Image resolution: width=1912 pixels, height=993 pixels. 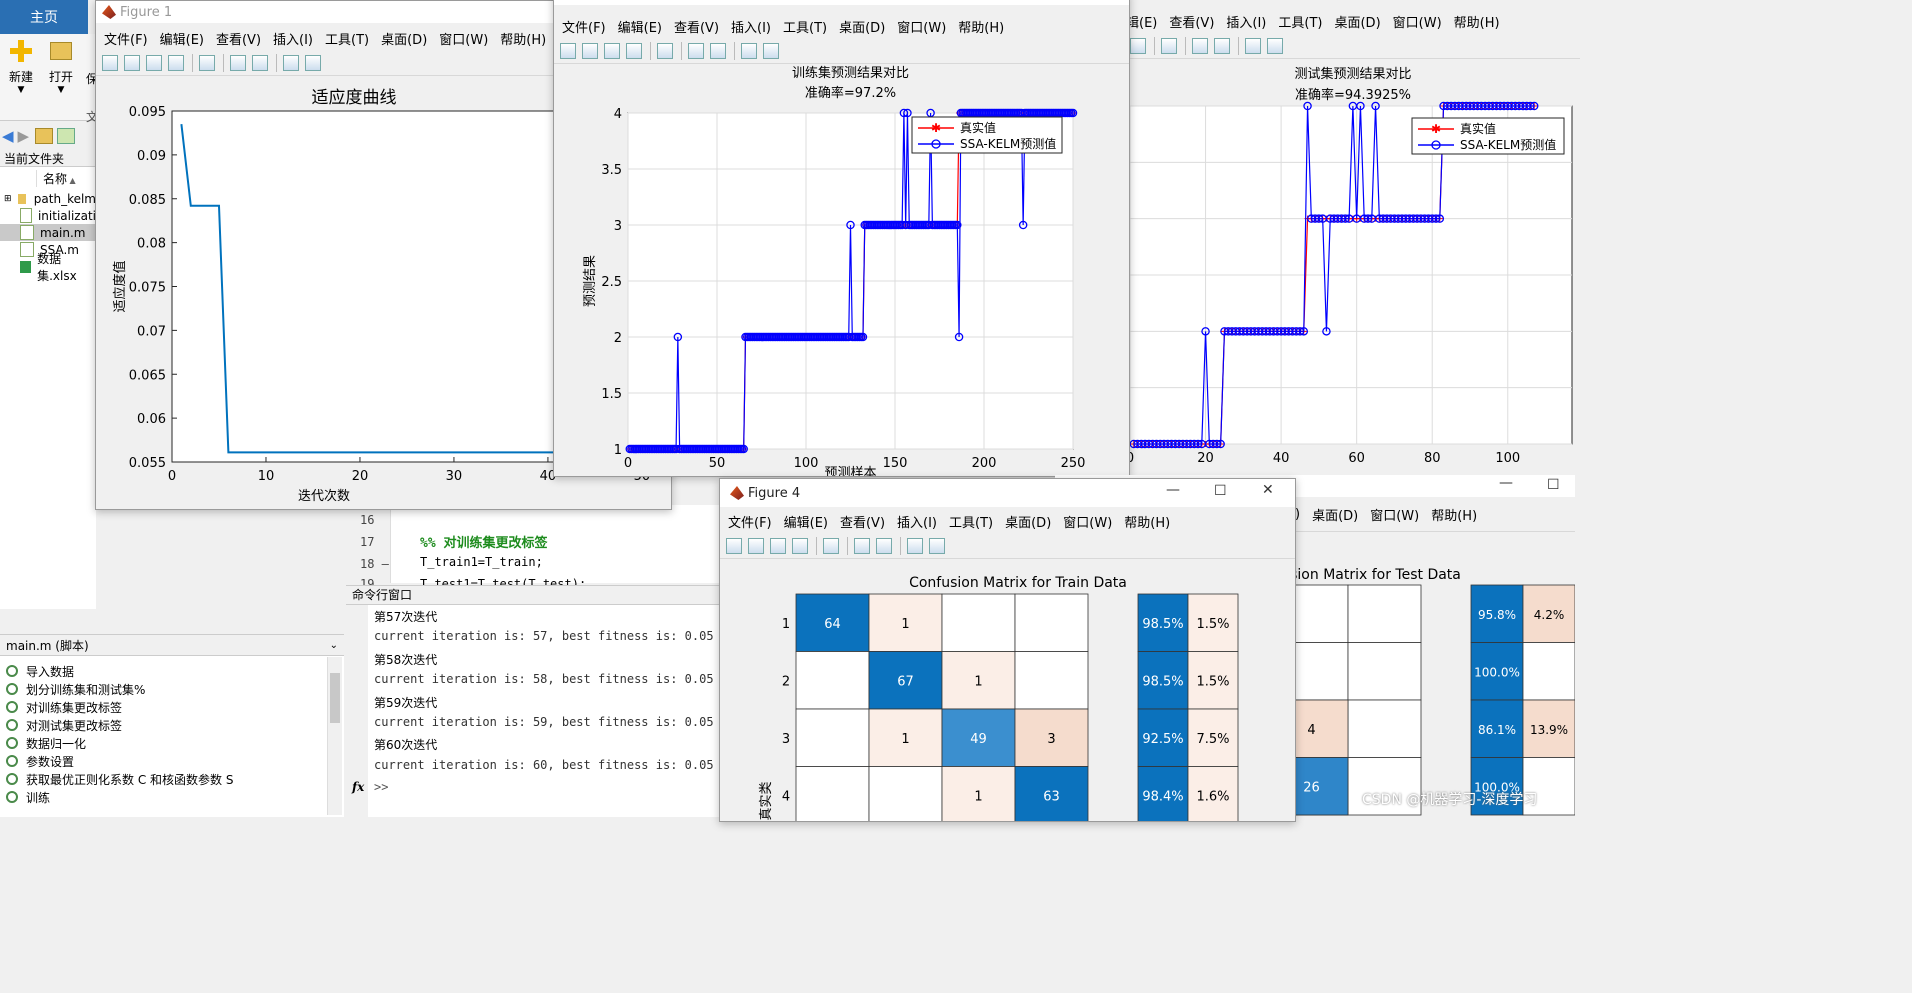 What do you see at coordinates (334, 736) in the screenshot?
I see `details-scrollbar` at bounding box center [334, 736].